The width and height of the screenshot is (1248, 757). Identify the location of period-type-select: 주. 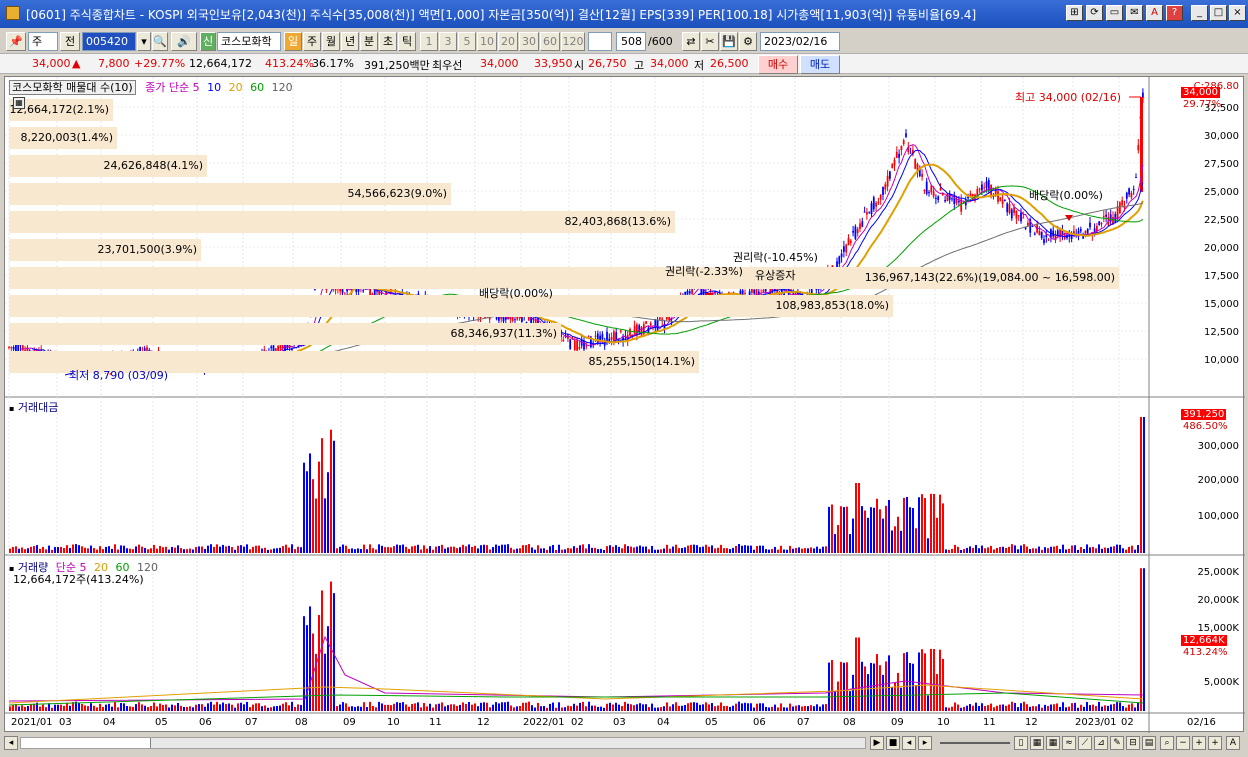
(43, 41).